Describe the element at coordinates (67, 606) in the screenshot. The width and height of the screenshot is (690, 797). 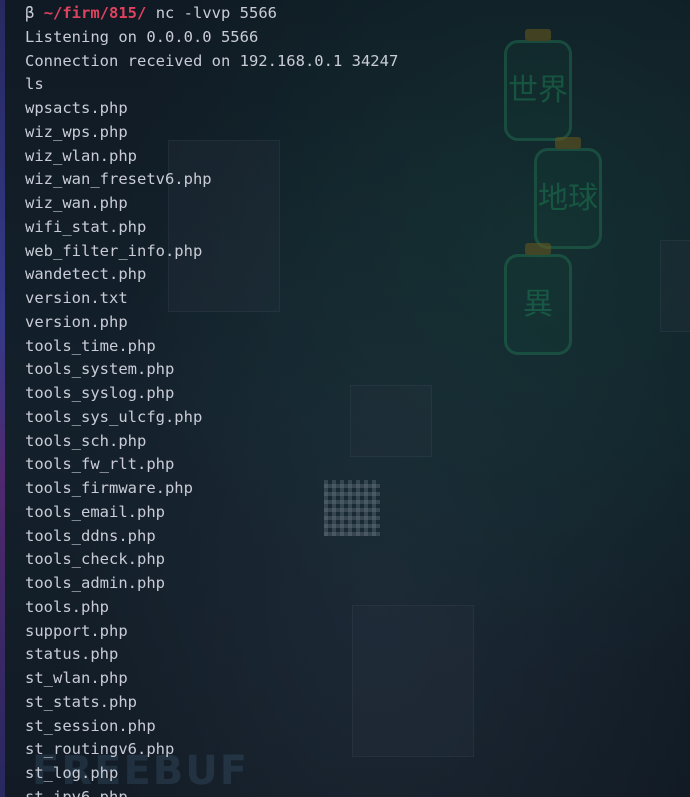
I see `output-line: tools.php` at that location.